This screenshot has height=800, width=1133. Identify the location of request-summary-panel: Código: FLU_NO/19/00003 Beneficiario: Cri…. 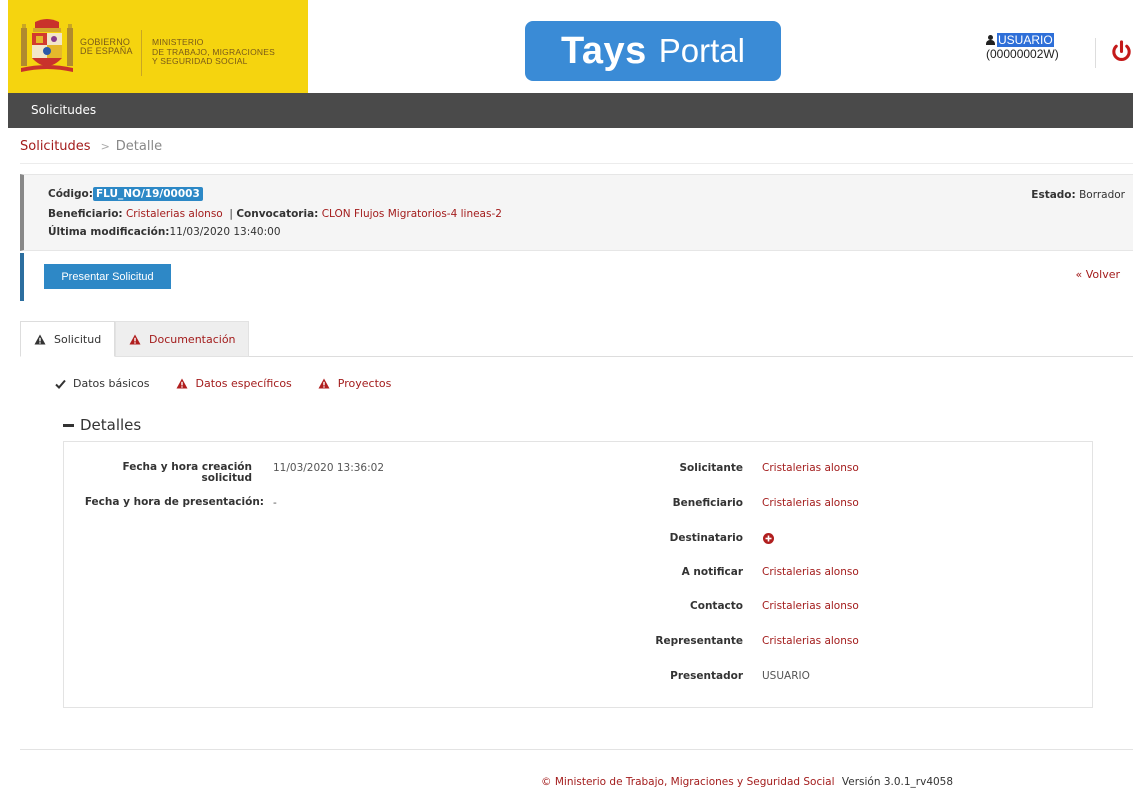
(576, 212).